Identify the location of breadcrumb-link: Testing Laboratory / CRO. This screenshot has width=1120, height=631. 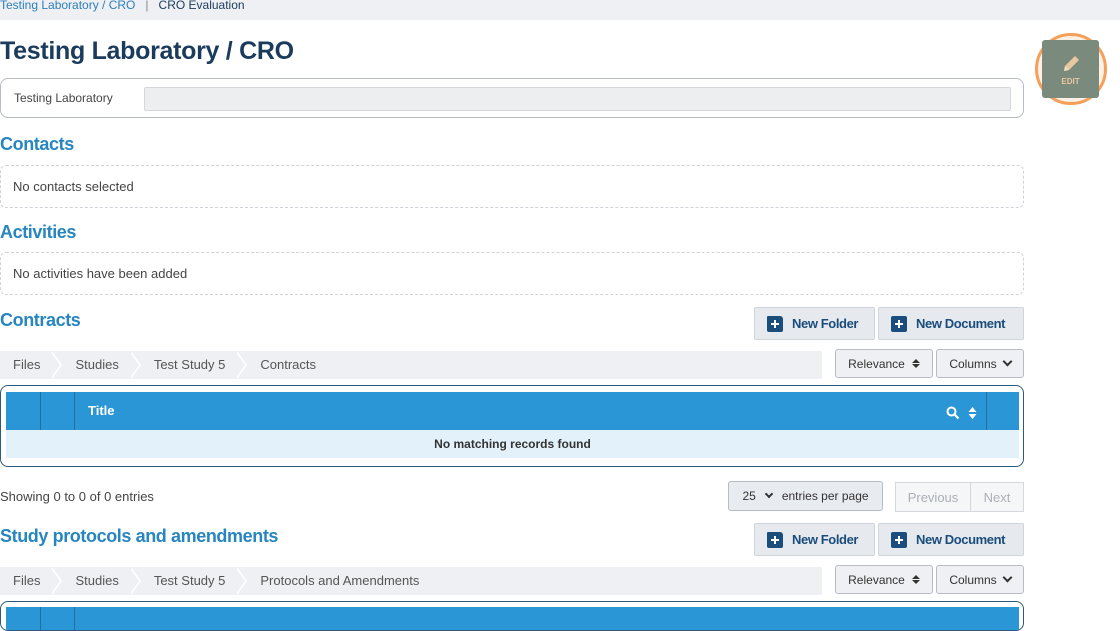
(67, 6).